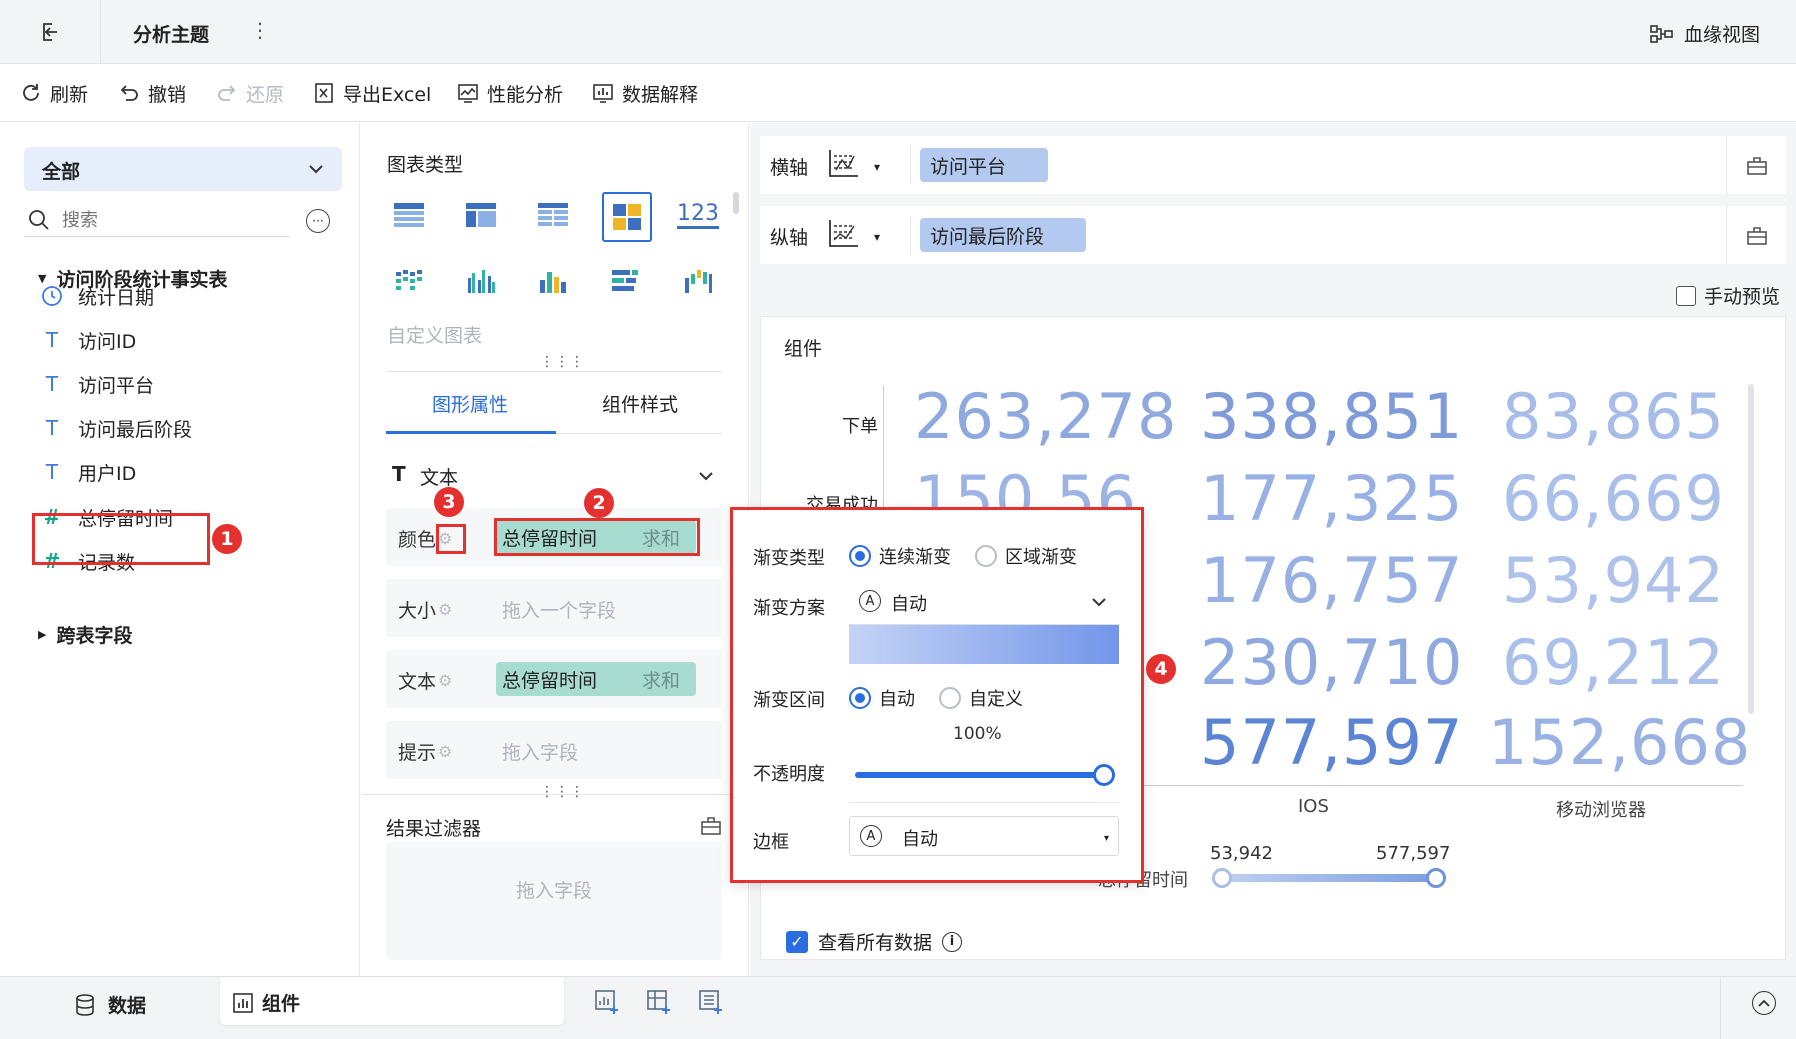  I want to click on dot-bar-chart-icon, so click(409, 281).